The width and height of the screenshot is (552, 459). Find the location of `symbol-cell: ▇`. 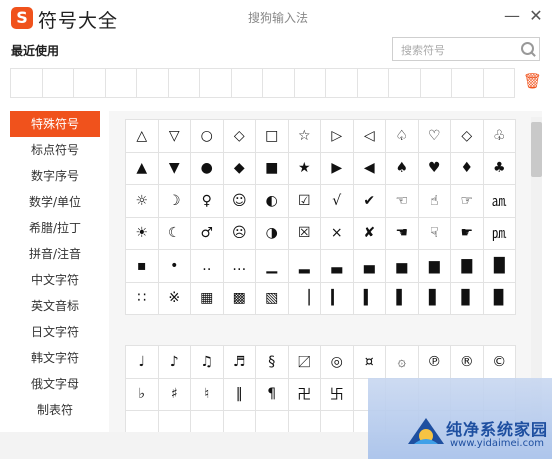

symbol-cell: ▇ is located at coordinates (467, 266).